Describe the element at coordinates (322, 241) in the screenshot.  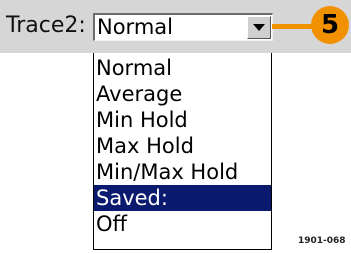
I see `figure-id: 1901-068` at that location.